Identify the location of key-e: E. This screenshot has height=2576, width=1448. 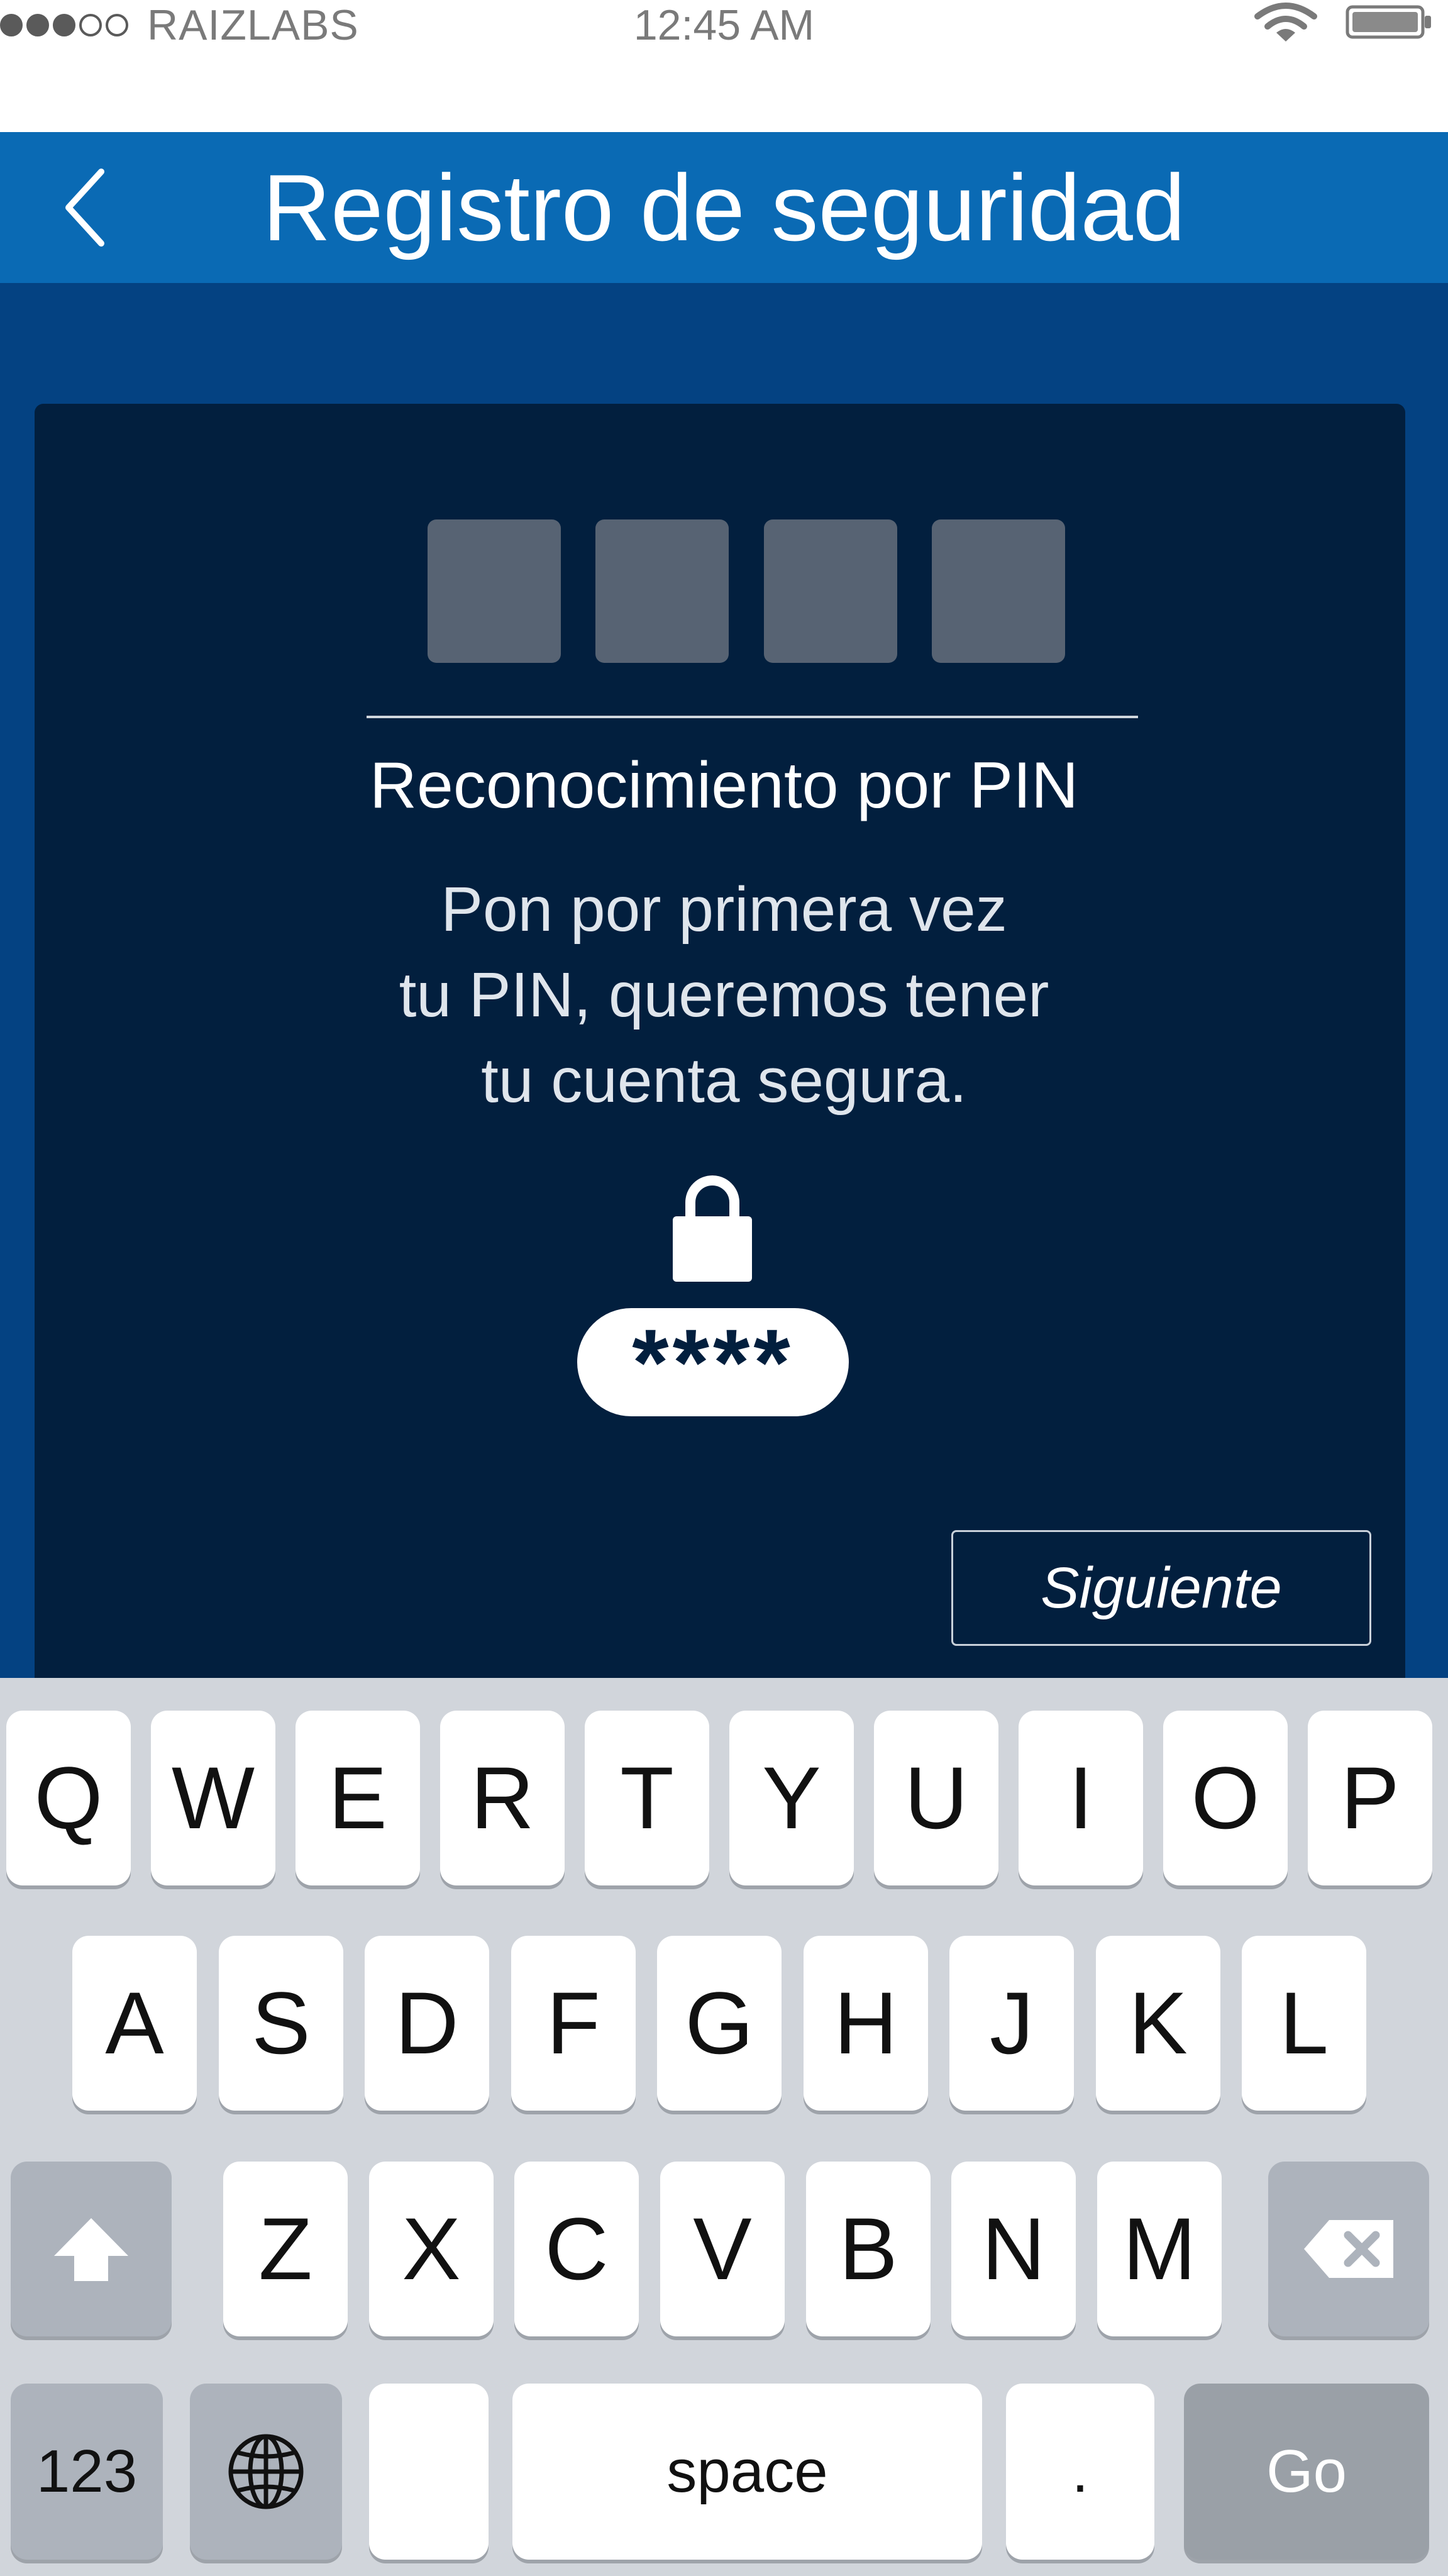
(358, 1798).